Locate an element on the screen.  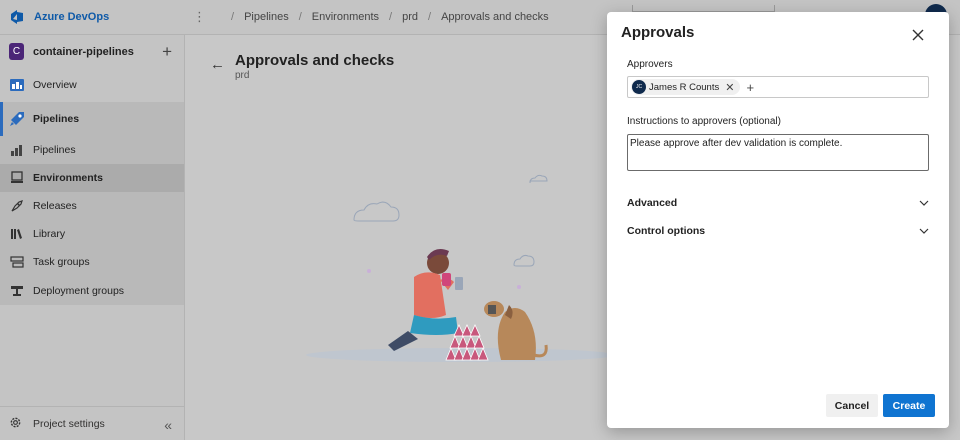
sidebar-item-environments: Environments is located at coordinates (92, 178).